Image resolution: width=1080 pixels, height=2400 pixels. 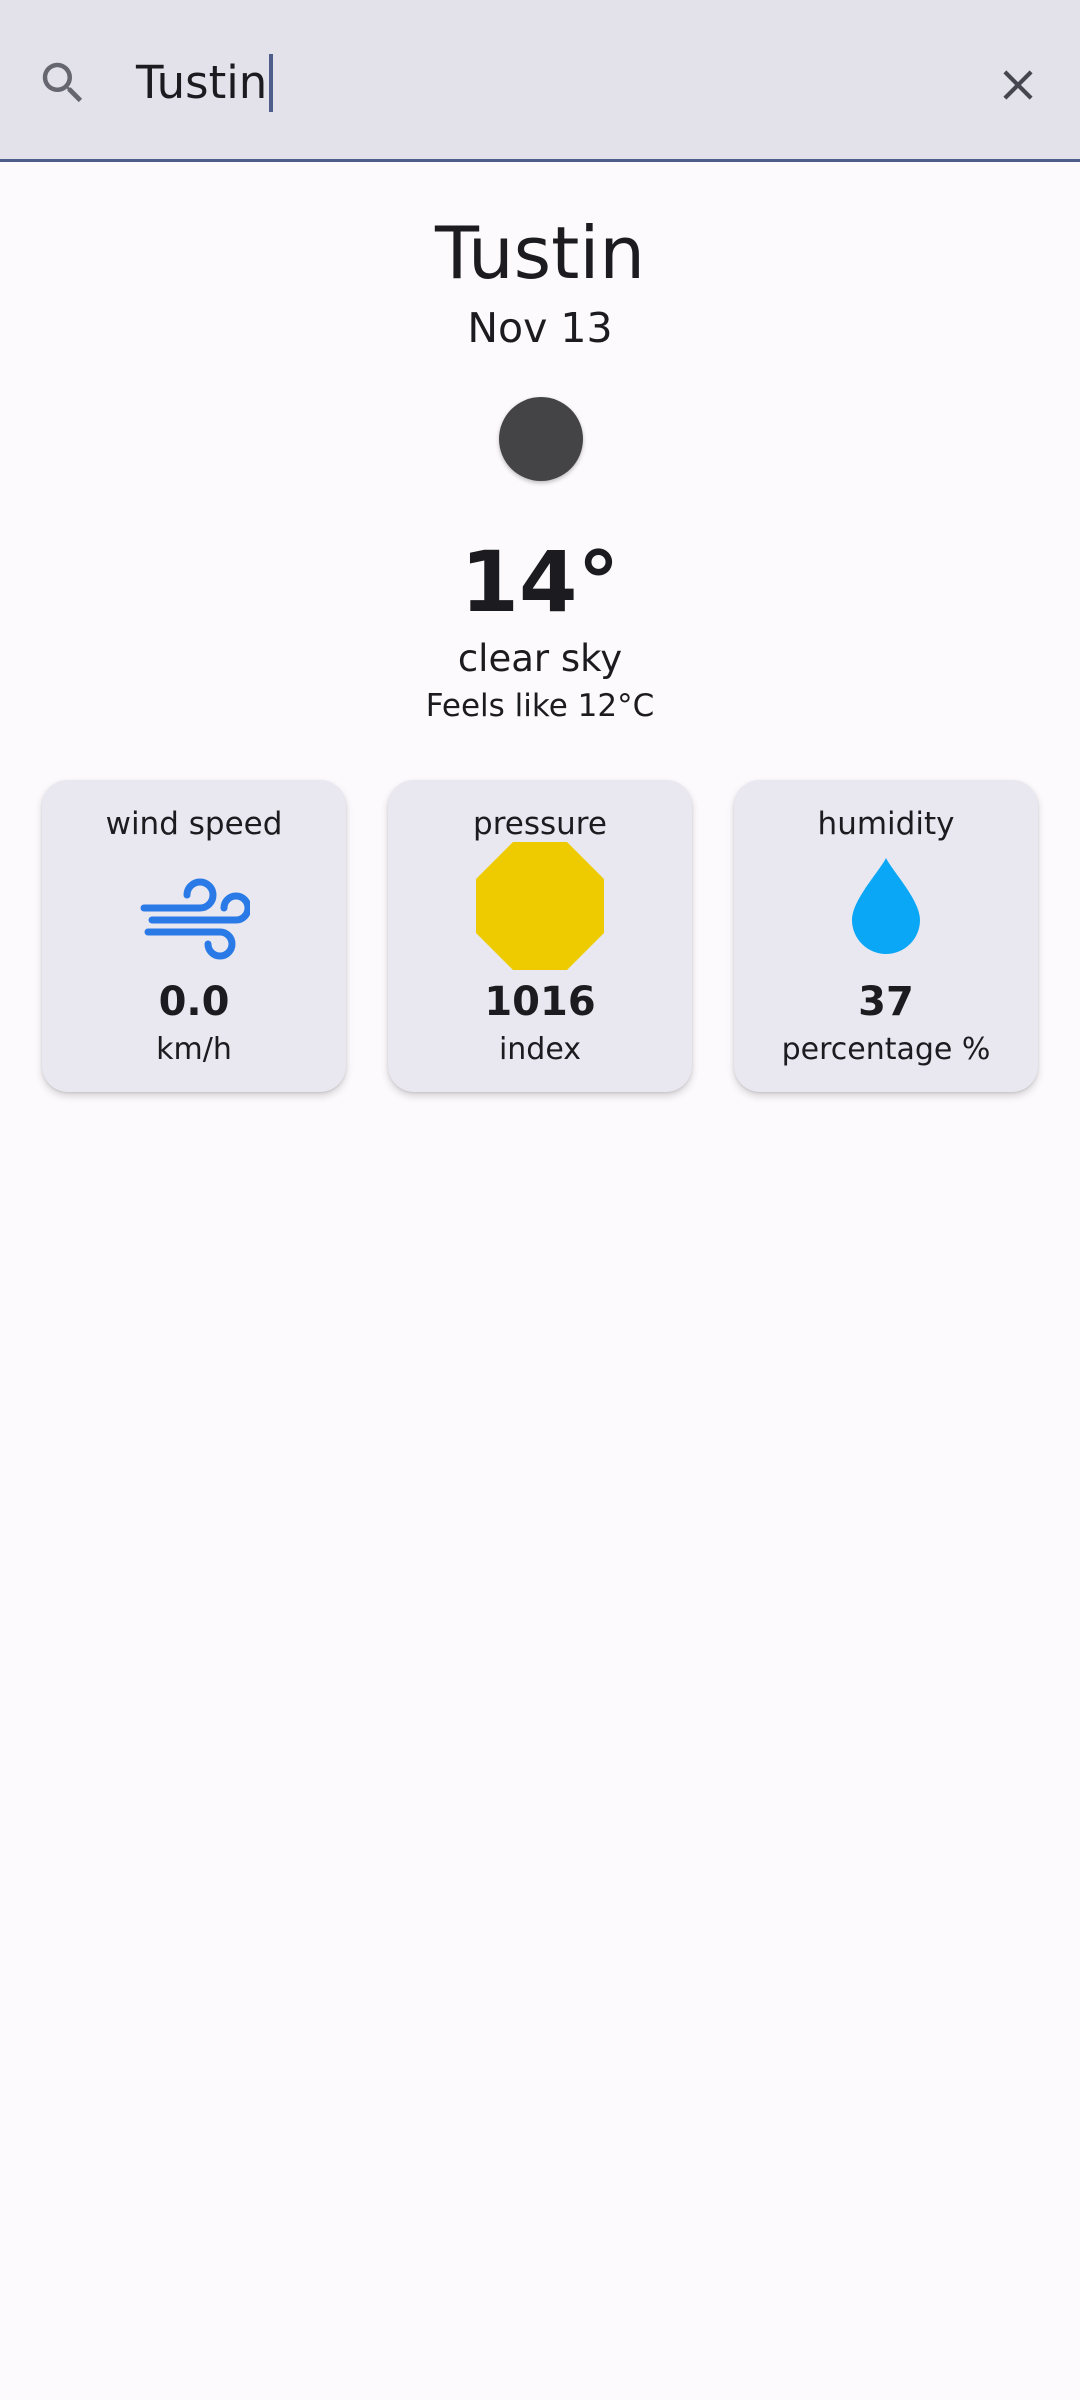 I want to click on card-unit: percentage %, so click(x=886, y=1049).